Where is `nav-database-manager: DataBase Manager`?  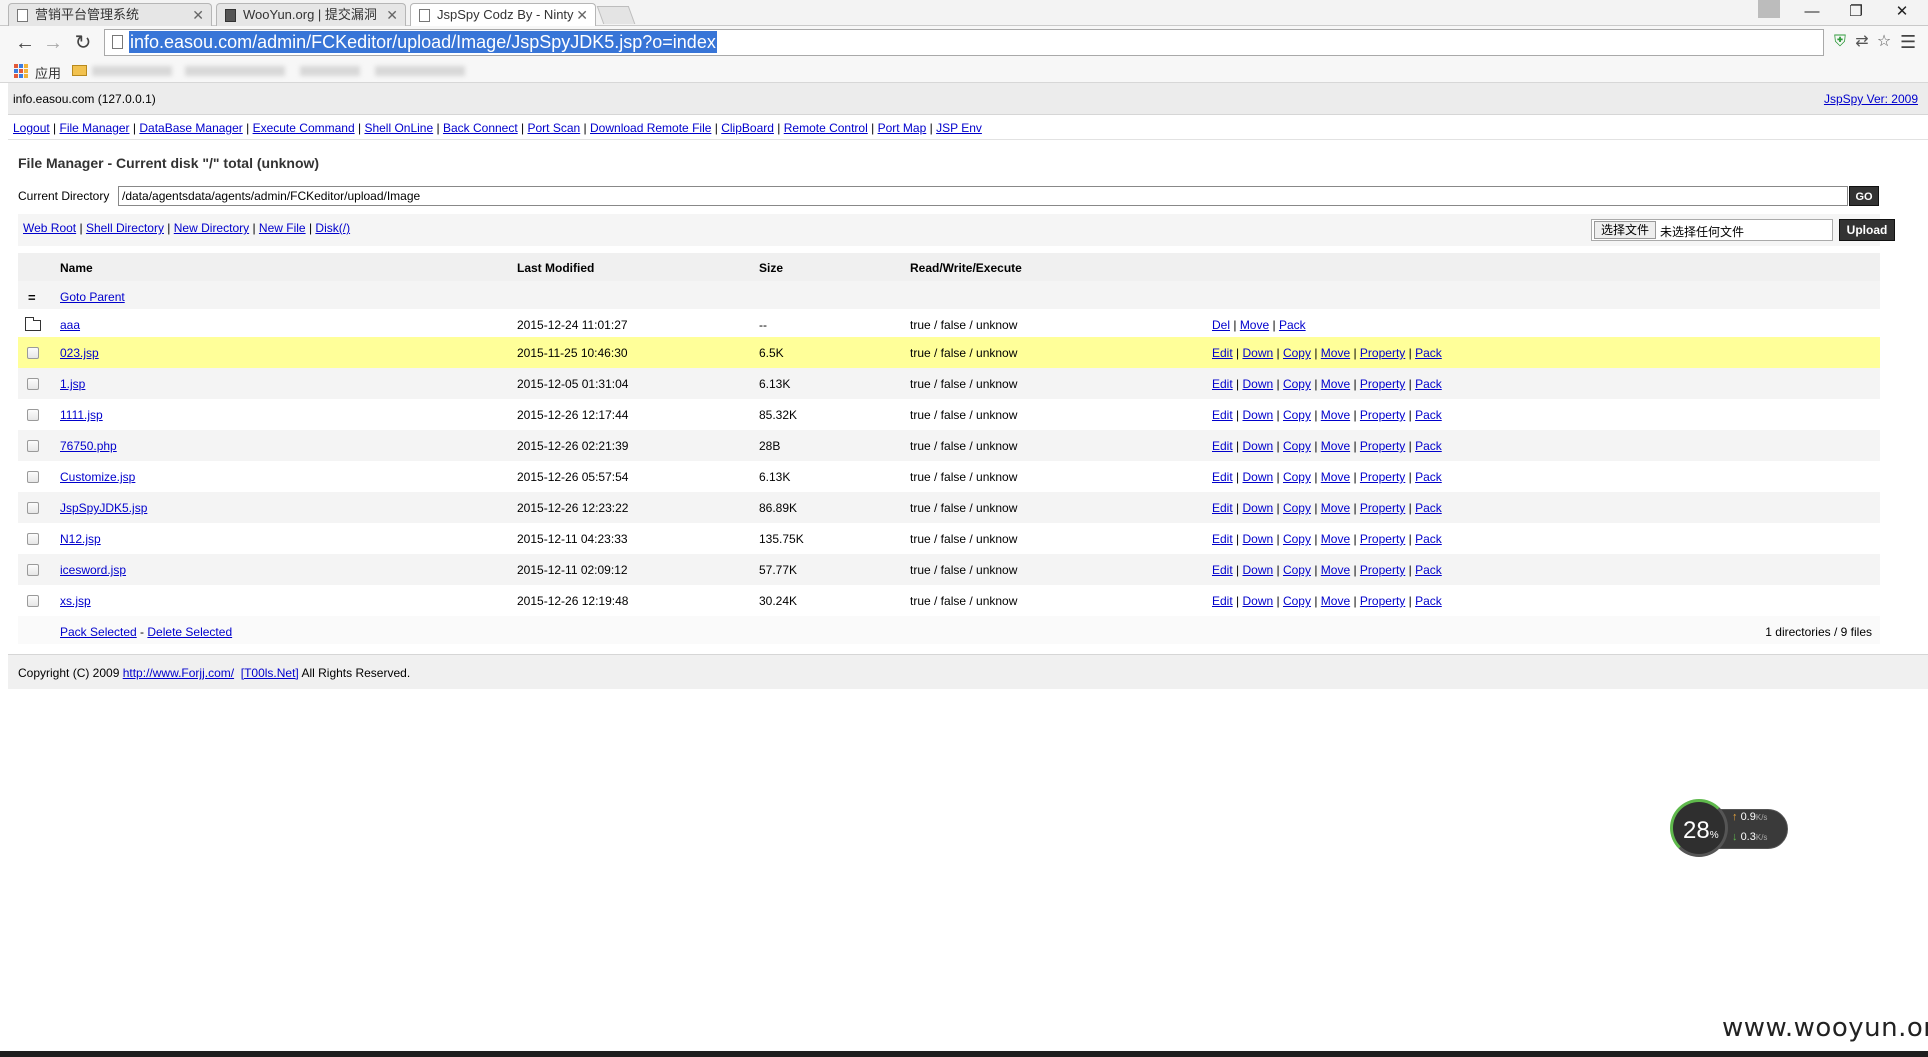
nav-database-manager: DataBase Manager is located at coordinates (190, 128).